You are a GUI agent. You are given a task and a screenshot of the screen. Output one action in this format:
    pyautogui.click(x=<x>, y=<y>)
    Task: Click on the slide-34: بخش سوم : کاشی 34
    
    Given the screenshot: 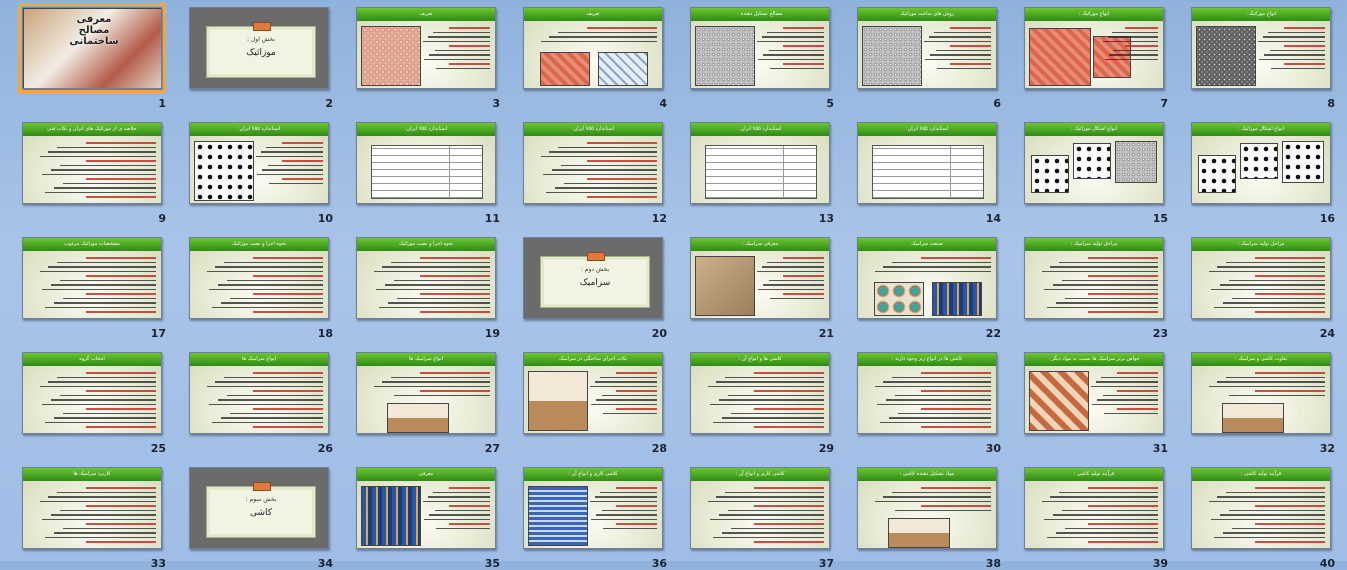 What is the action you would take?
    pyautogui.click(x=261, y=518)
    